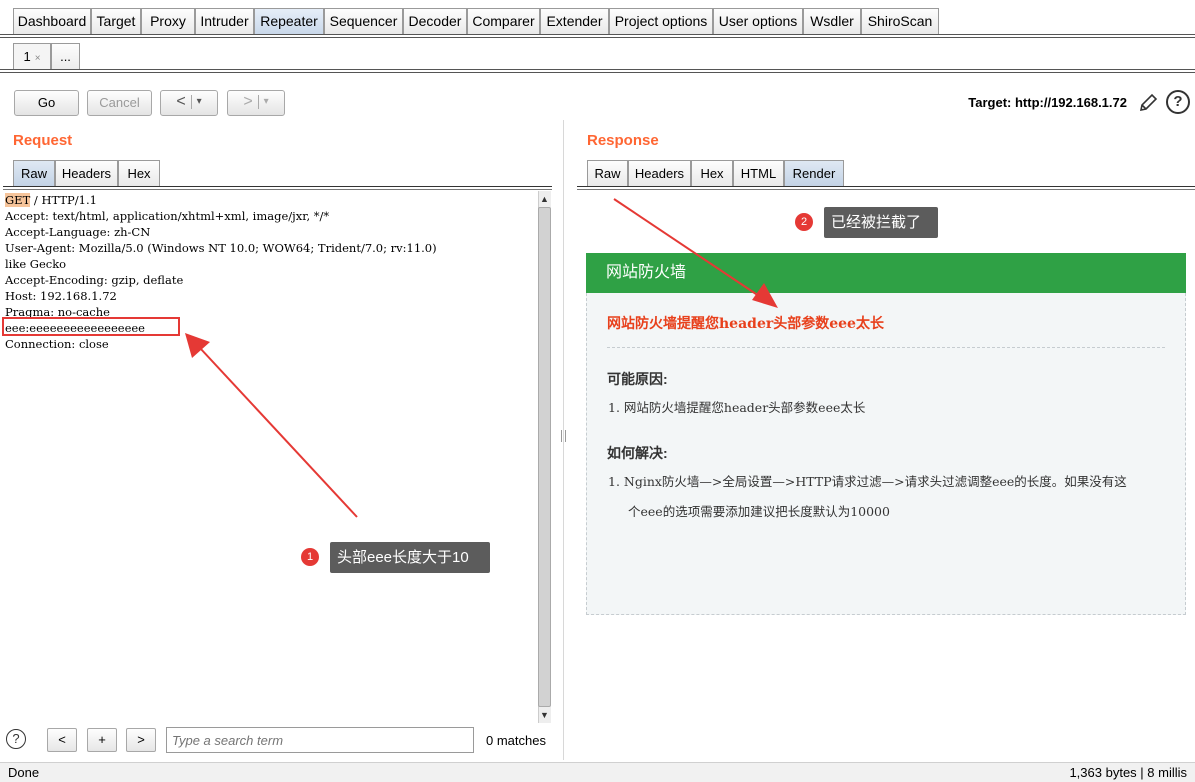 The width and height of the screenshot is (1195, 782). I want to click on search-add-button: +, so click(102, 740).